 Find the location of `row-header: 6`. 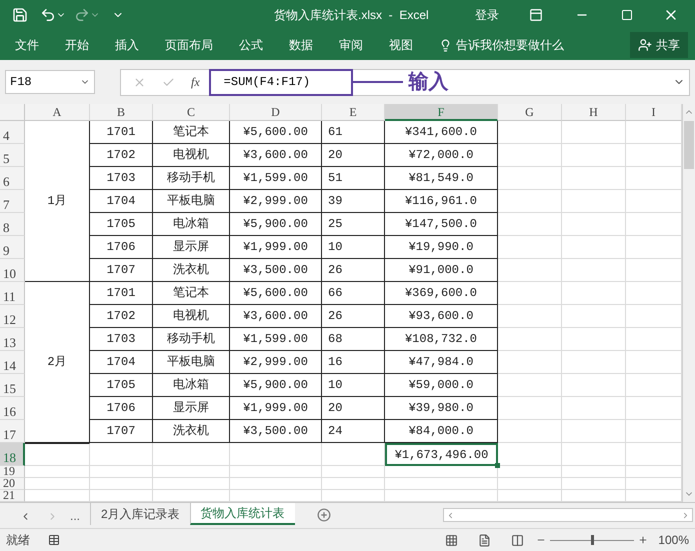

row-header: 6 is located at coordinates (12, 178).